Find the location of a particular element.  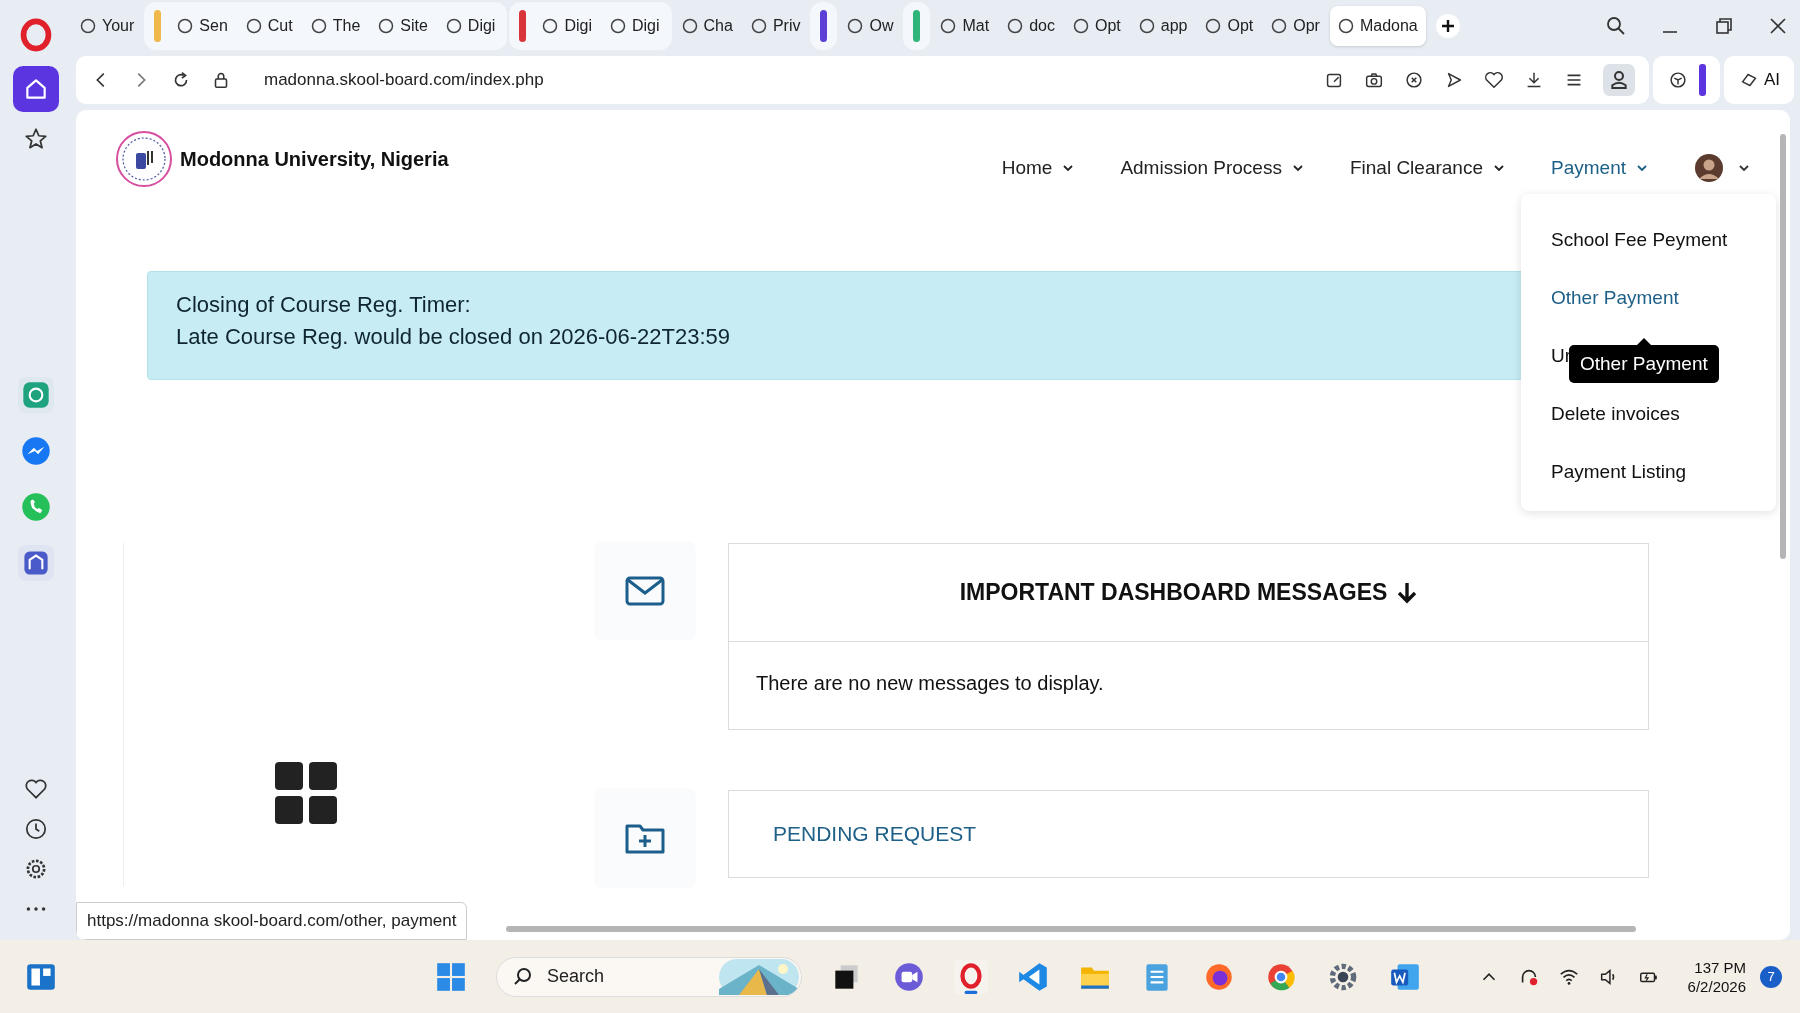

profile-icon is located at coordinates (1618, 80).